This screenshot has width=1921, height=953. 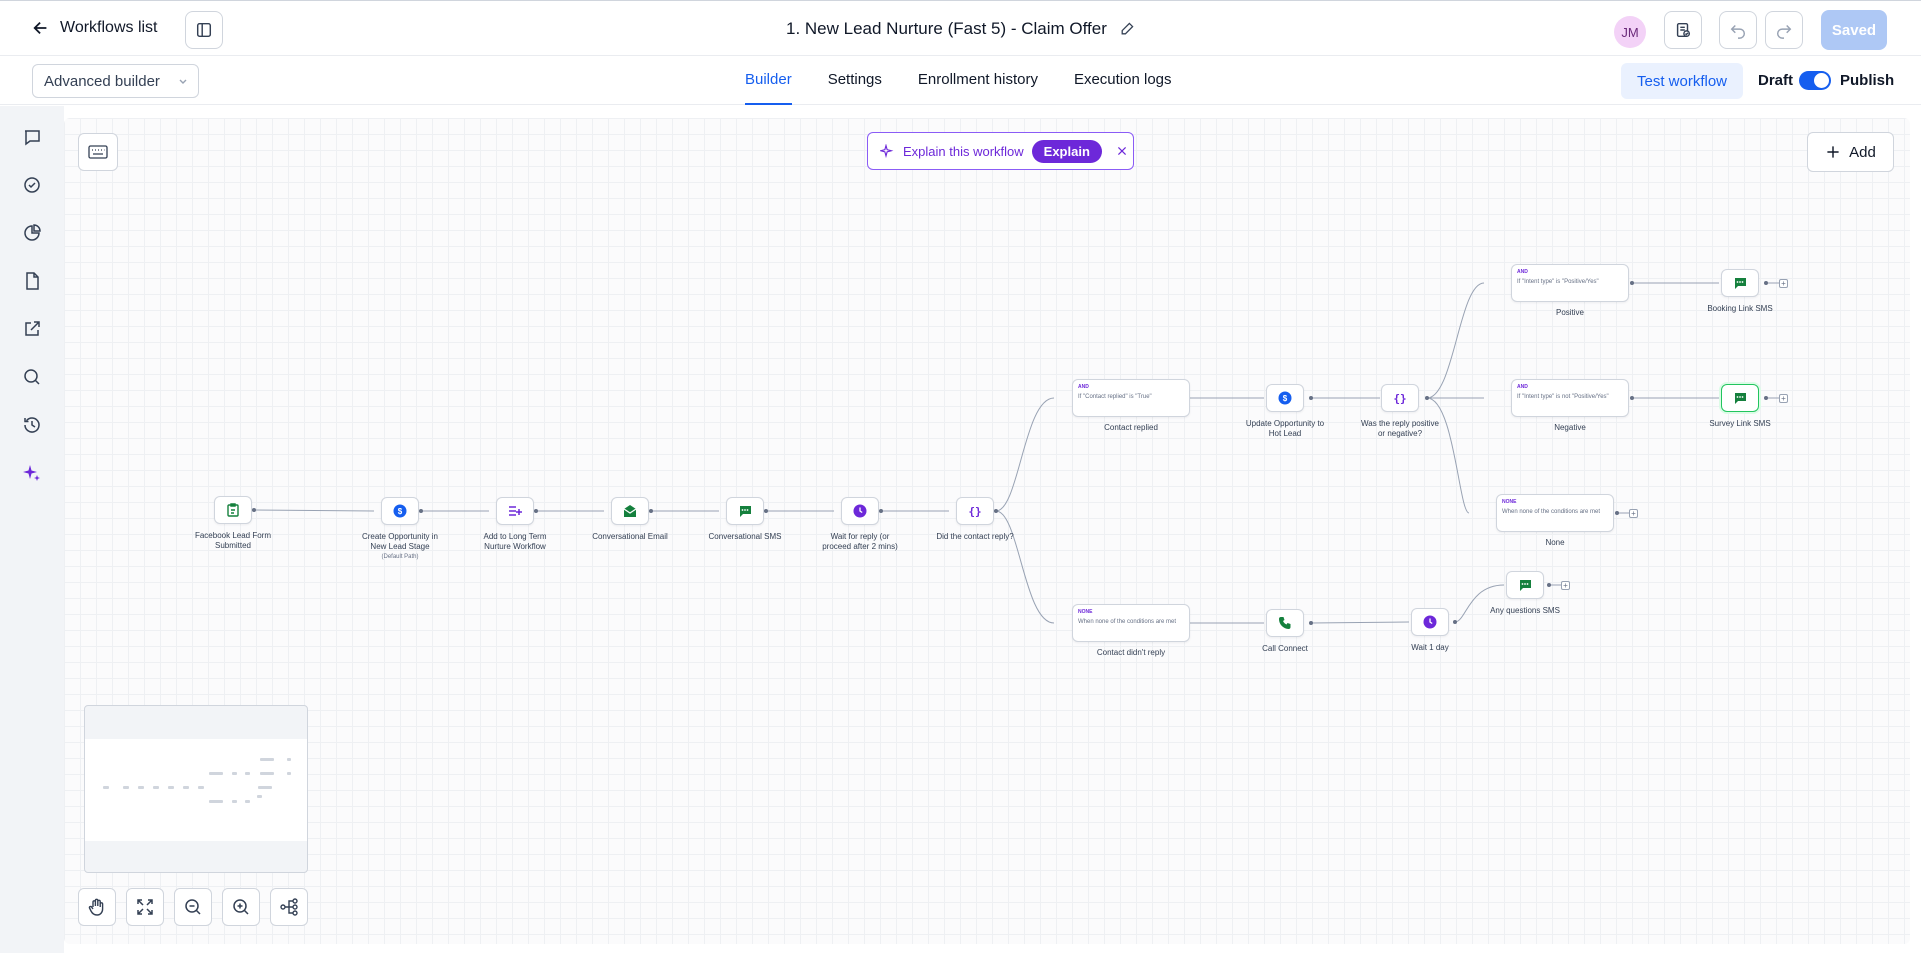 What do you see at coordinates (32, 425) in the screenshot?
I see `history-icon` at bounding box center [32, 425].